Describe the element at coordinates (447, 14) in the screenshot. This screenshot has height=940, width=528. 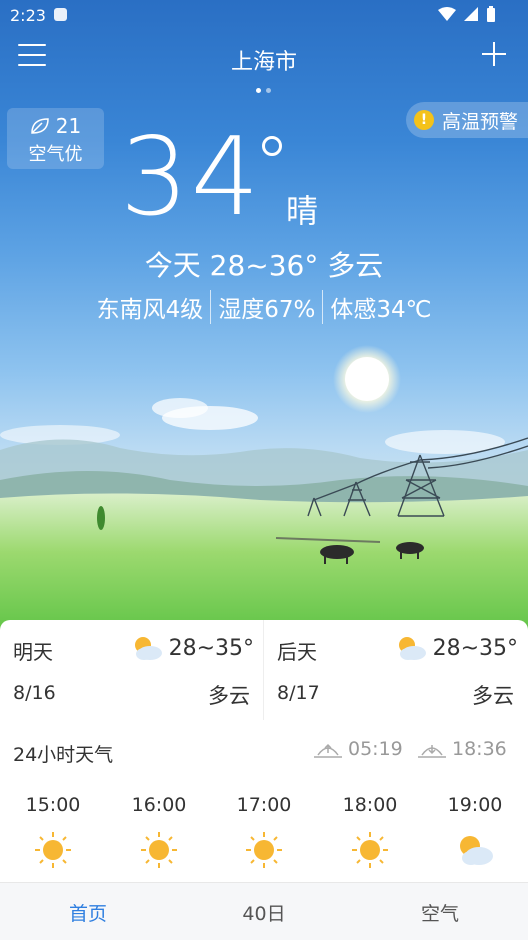
I see `wifi-icon` at that location.